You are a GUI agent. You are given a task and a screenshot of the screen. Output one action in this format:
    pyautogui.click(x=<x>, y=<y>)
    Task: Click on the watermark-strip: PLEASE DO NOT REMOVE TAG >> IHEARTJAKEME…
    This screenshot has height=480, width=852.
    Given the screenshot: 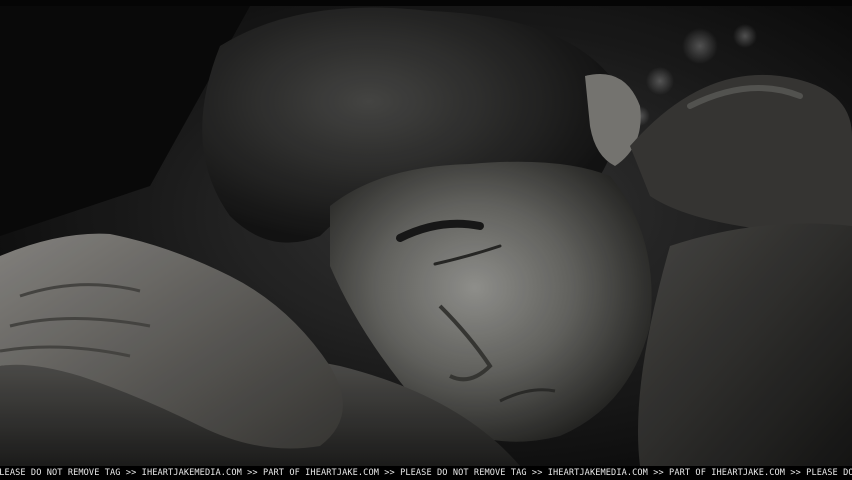 What is the action you would take?
    pyautogui.click(x=426, y=473)
    